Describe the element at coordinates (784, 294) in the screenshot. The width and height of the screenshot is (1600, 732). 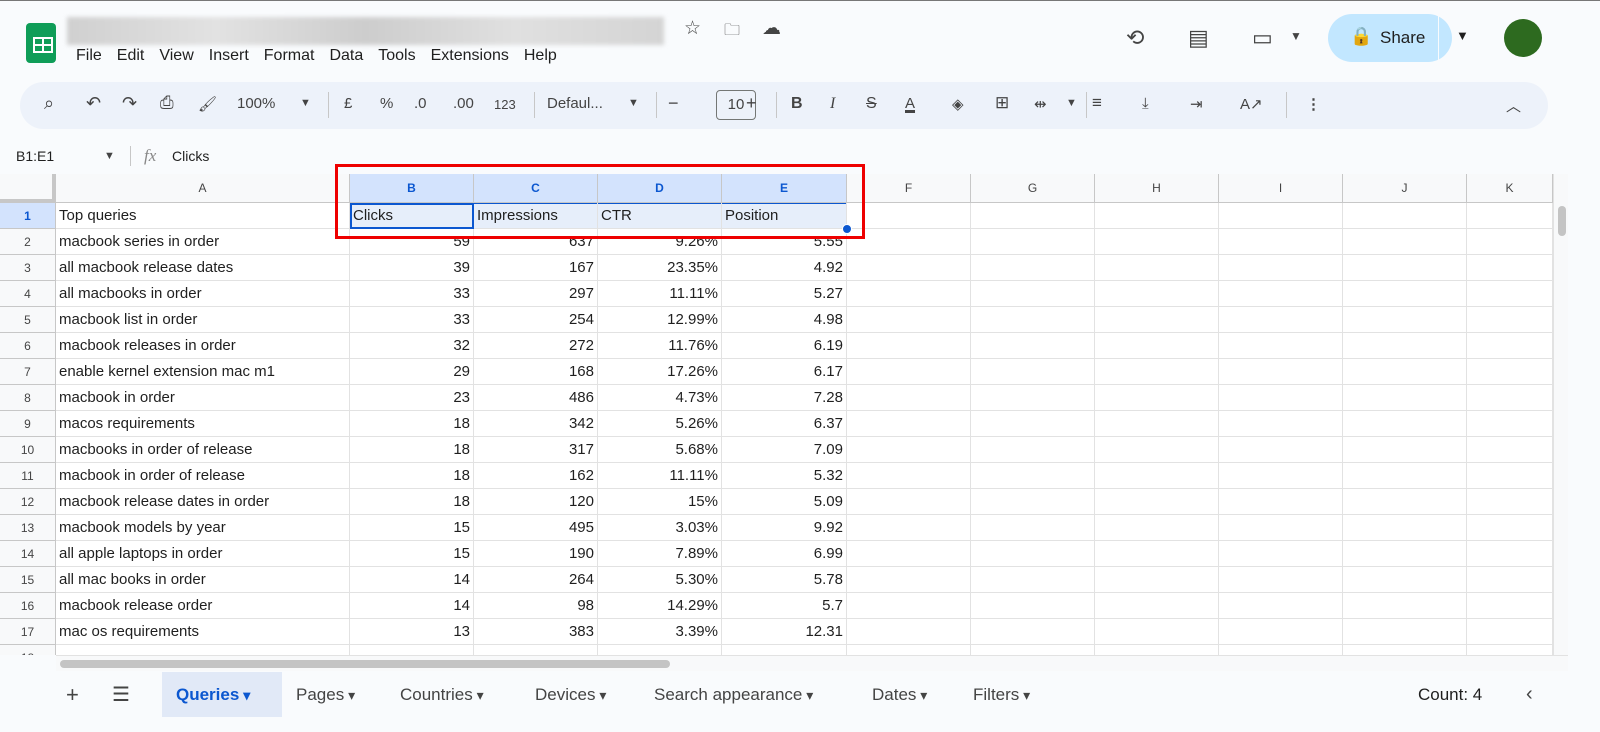
I see `table-cell: 5.27` at that location.